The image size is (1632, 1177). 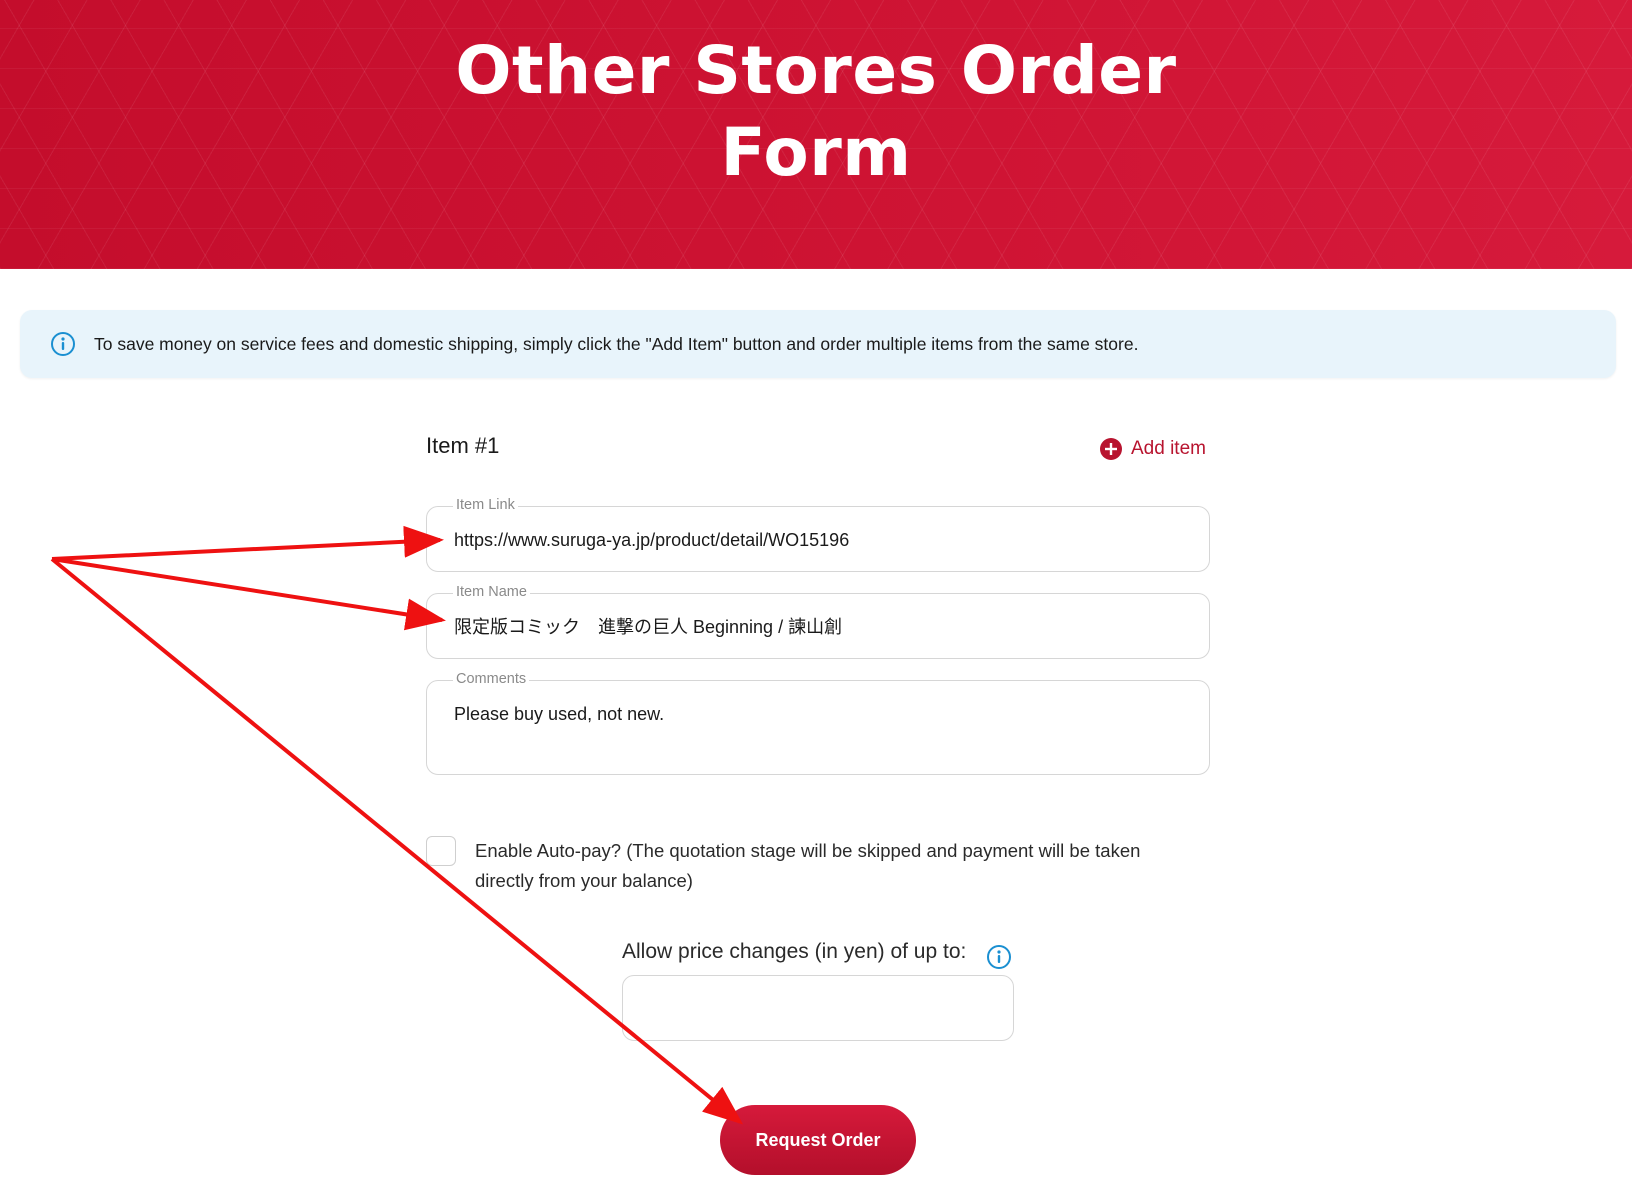 I want to click on comments-field: Comments Please buy used, not new., so click(x=818, y=723).